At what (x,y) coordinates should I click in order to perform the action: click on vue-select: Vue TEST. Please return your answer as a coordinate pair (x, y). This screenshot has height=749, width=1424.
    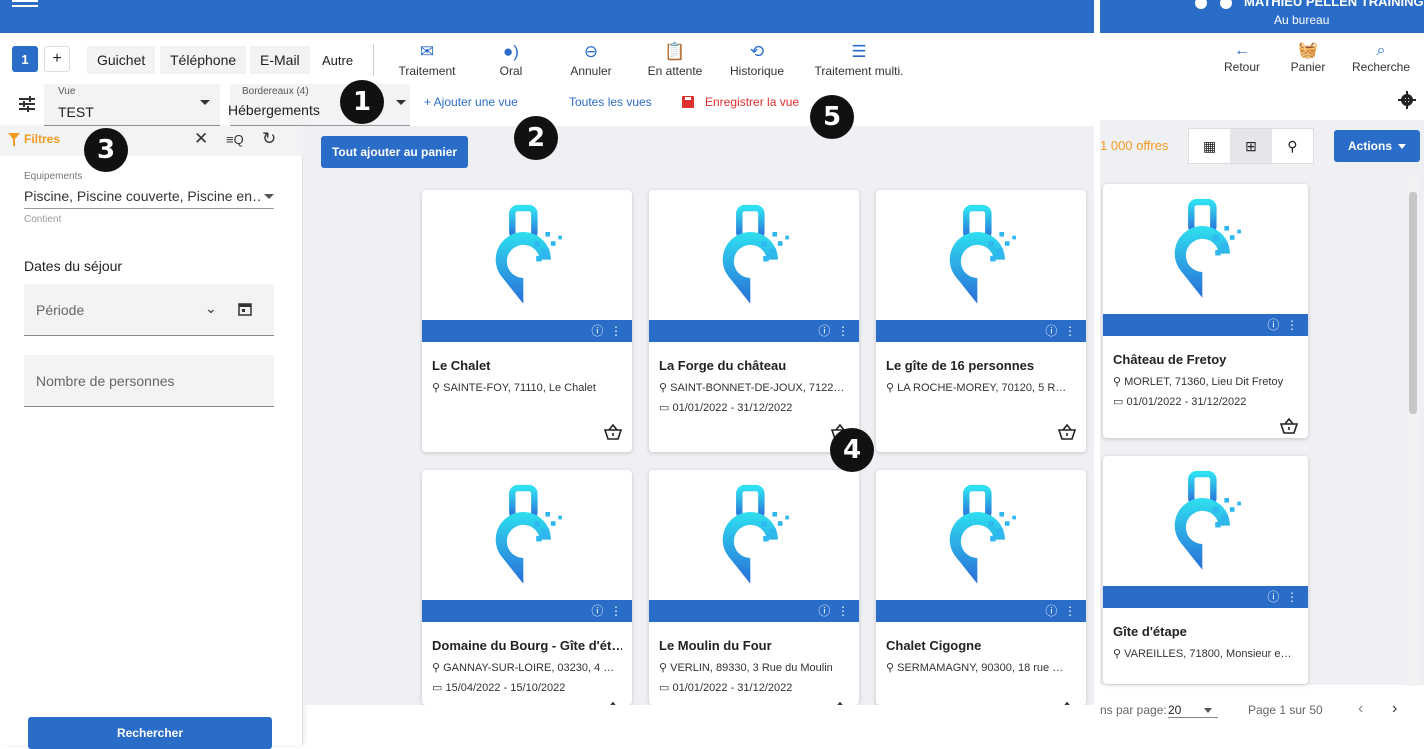
    Looking at the image, I should click on (132, 105).